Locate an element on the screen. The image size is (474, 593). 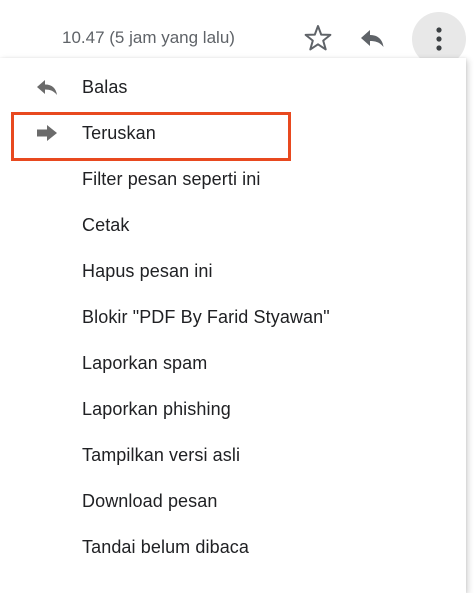
menu-item-label: Hapus pesan ini is located at coordinates (147, 271).